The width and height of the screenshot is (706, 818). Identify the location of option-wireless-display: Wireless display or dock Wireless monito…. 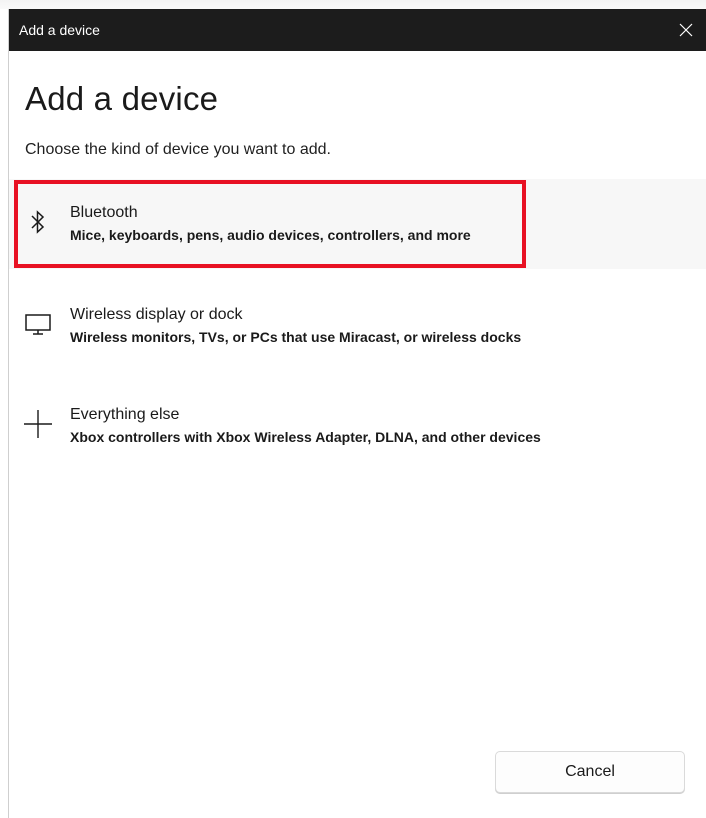
(357, 326).